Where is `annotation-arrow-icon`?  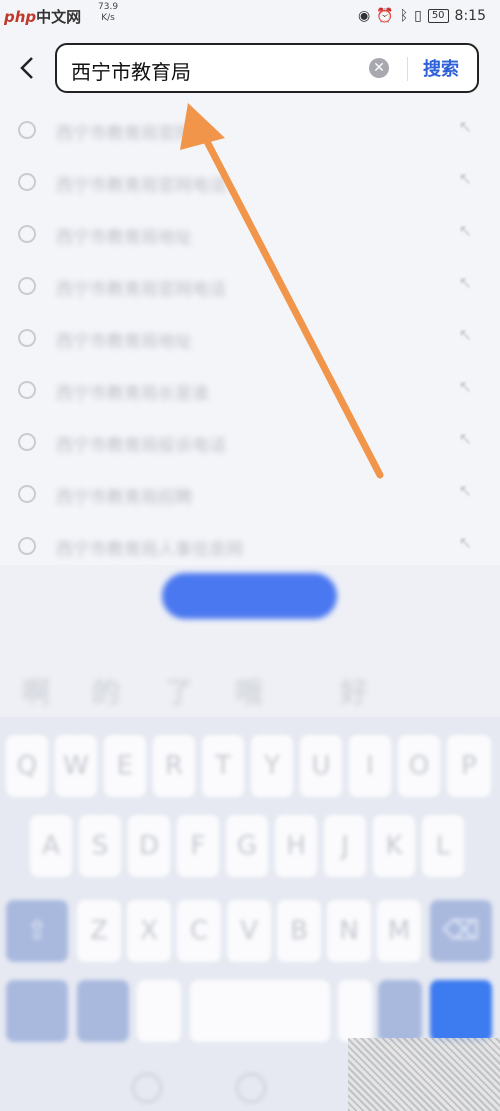 annotation-arrow-icon is located at coordinates (282, 291).